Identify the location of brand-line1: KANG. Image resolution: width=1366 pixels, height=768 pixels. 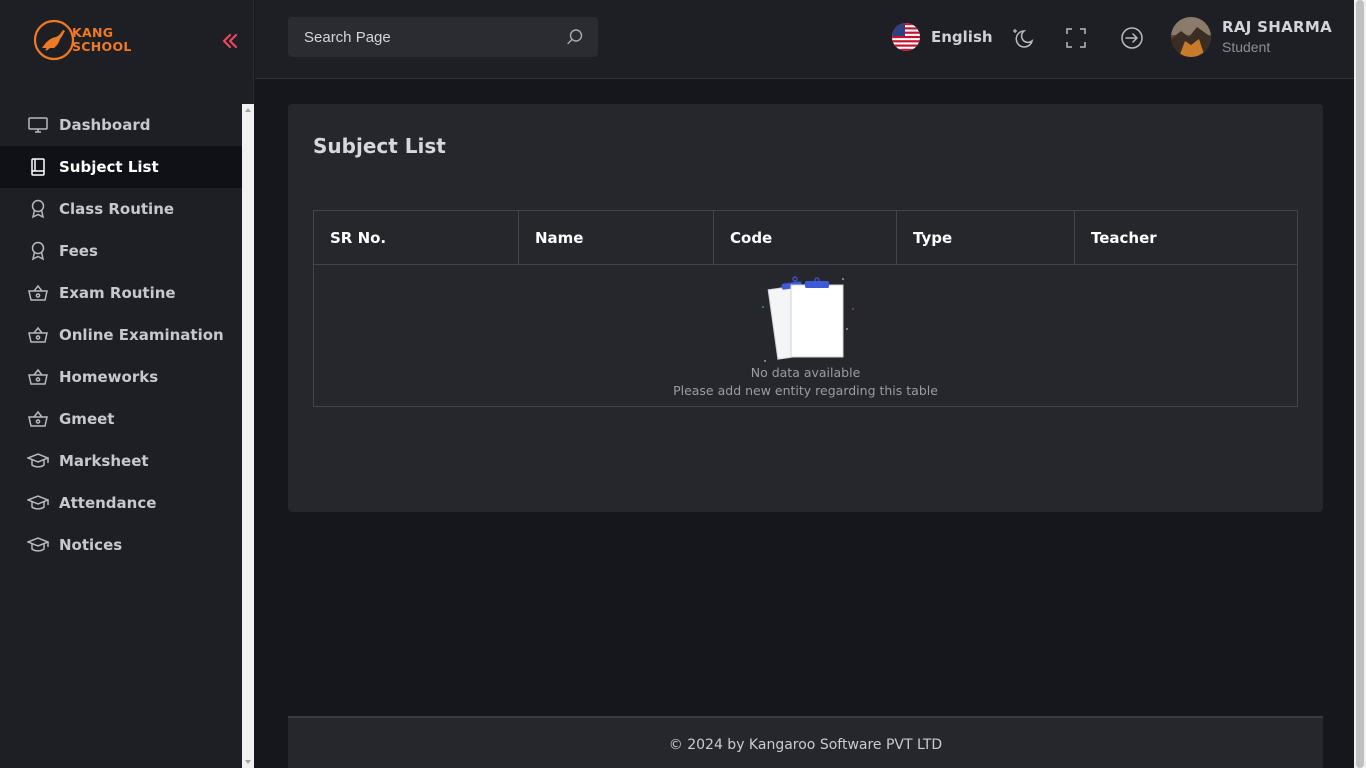
(93, 32).